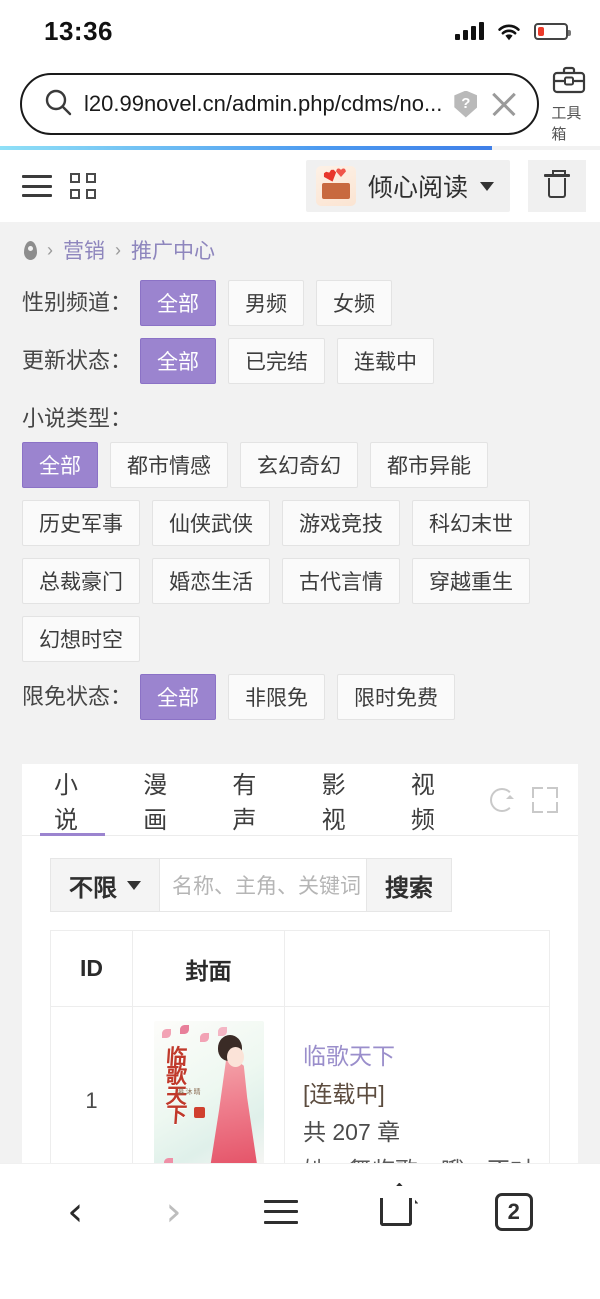 The height and width of the screenshot is (1299, 600). I want to click on sidebar-toggle-button, so click(37, 186).